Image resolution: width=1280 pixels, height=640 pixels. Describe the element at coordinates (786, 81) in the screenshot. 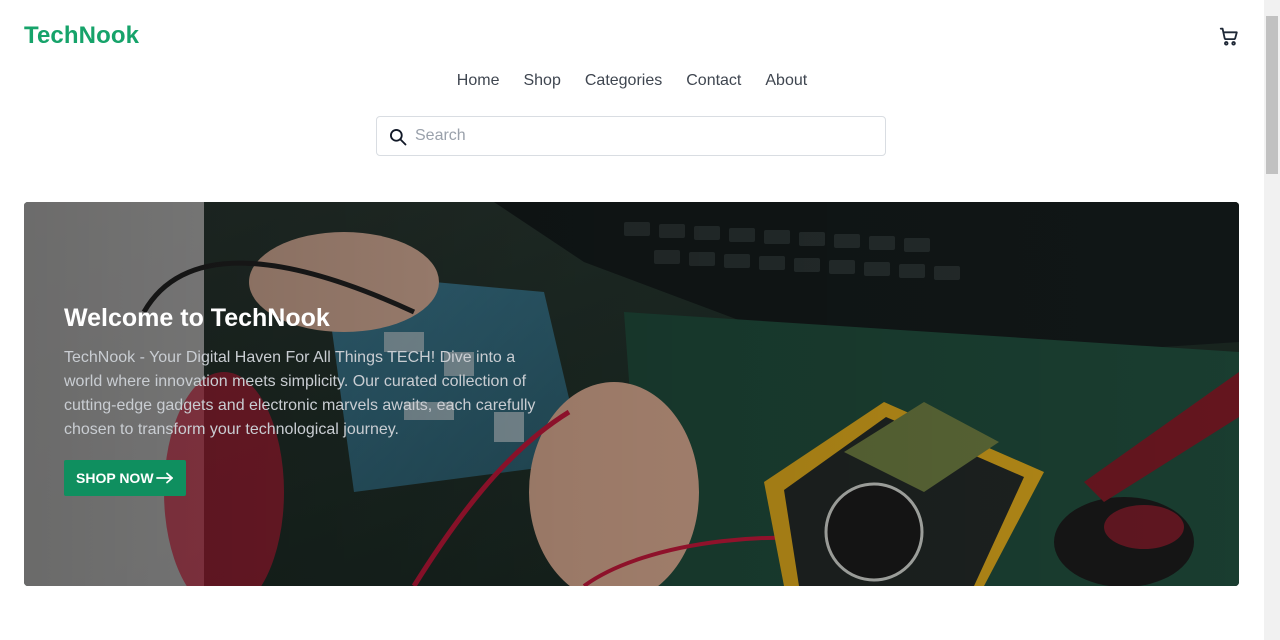

I see `nav-about: About` at that location.